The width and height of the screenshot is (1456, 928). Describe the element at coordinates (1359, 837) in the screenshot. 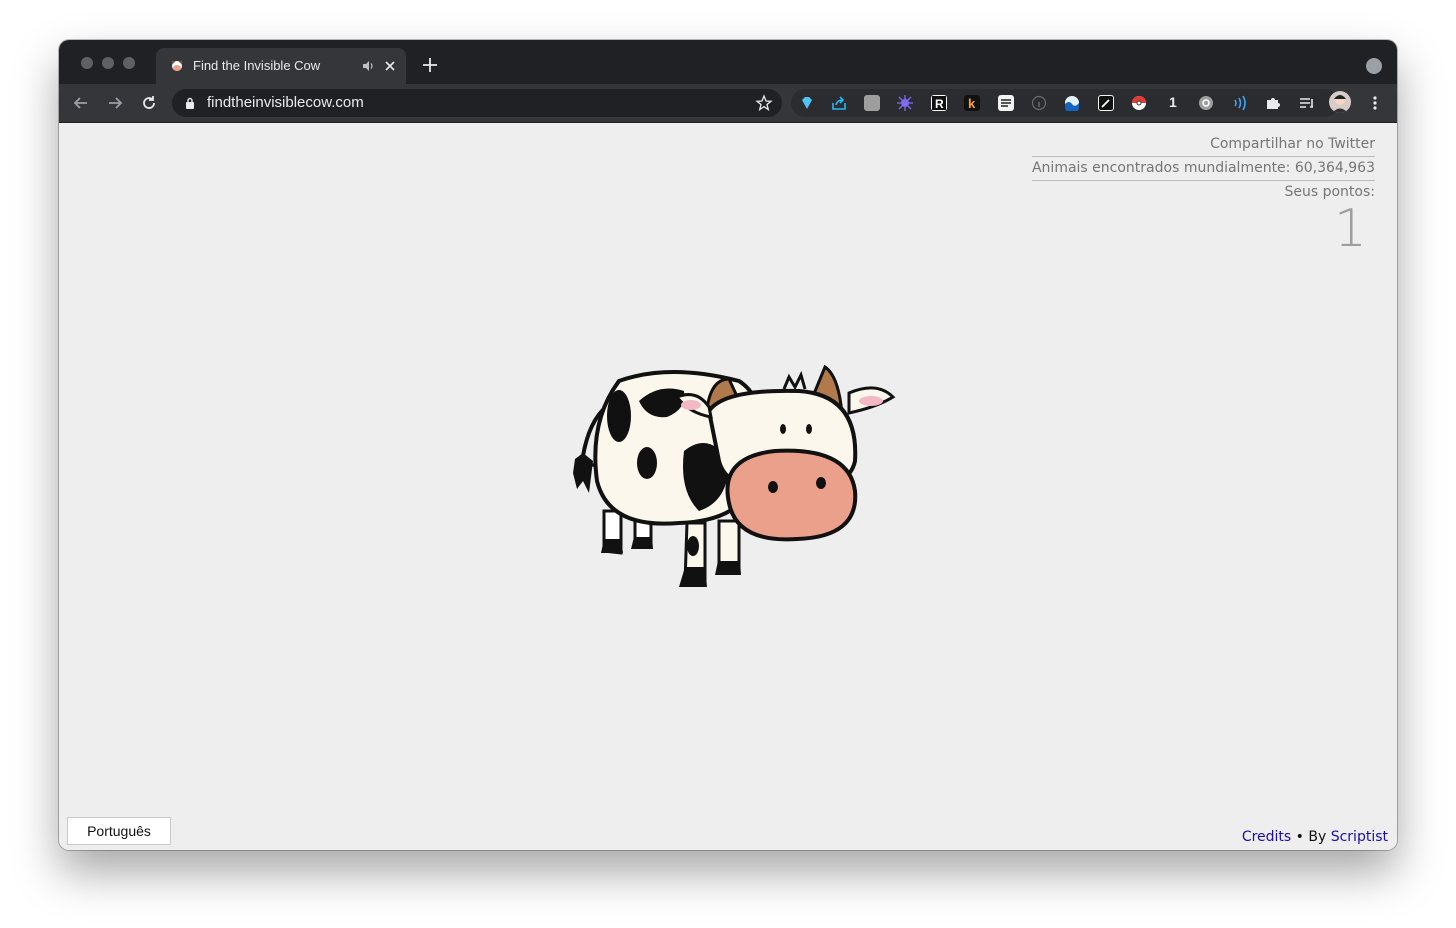

I see `author-link: Scriptist` at that location.